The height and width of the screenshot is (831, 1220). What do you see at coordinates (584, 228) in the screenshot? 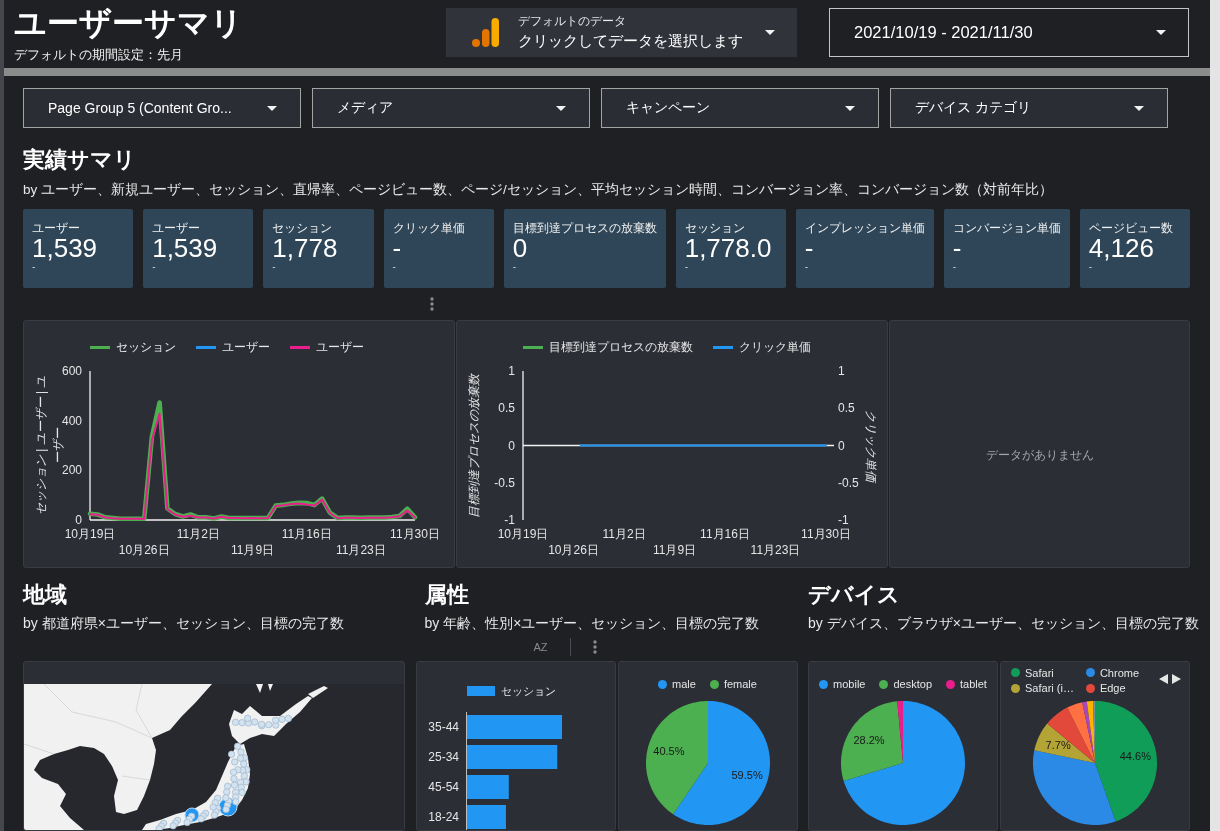
I see `kpi-label: 目標到達プロセスの放棄数` at bounding box center [584, 228].